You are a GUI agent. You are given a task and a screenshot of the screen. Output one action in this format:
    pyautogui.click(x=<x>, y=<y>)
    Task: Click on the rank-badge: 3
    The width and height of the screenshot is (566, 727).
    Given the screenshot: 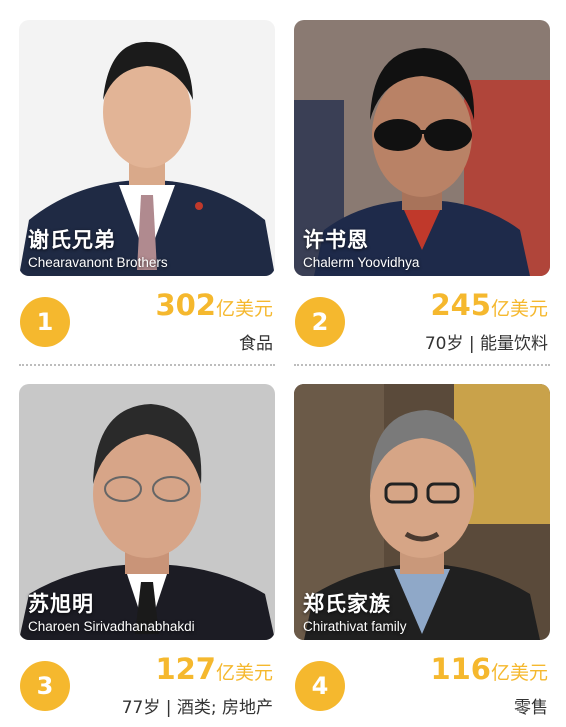 What is the action you would take?
    pyautogui.click(x=45, y=686)
    